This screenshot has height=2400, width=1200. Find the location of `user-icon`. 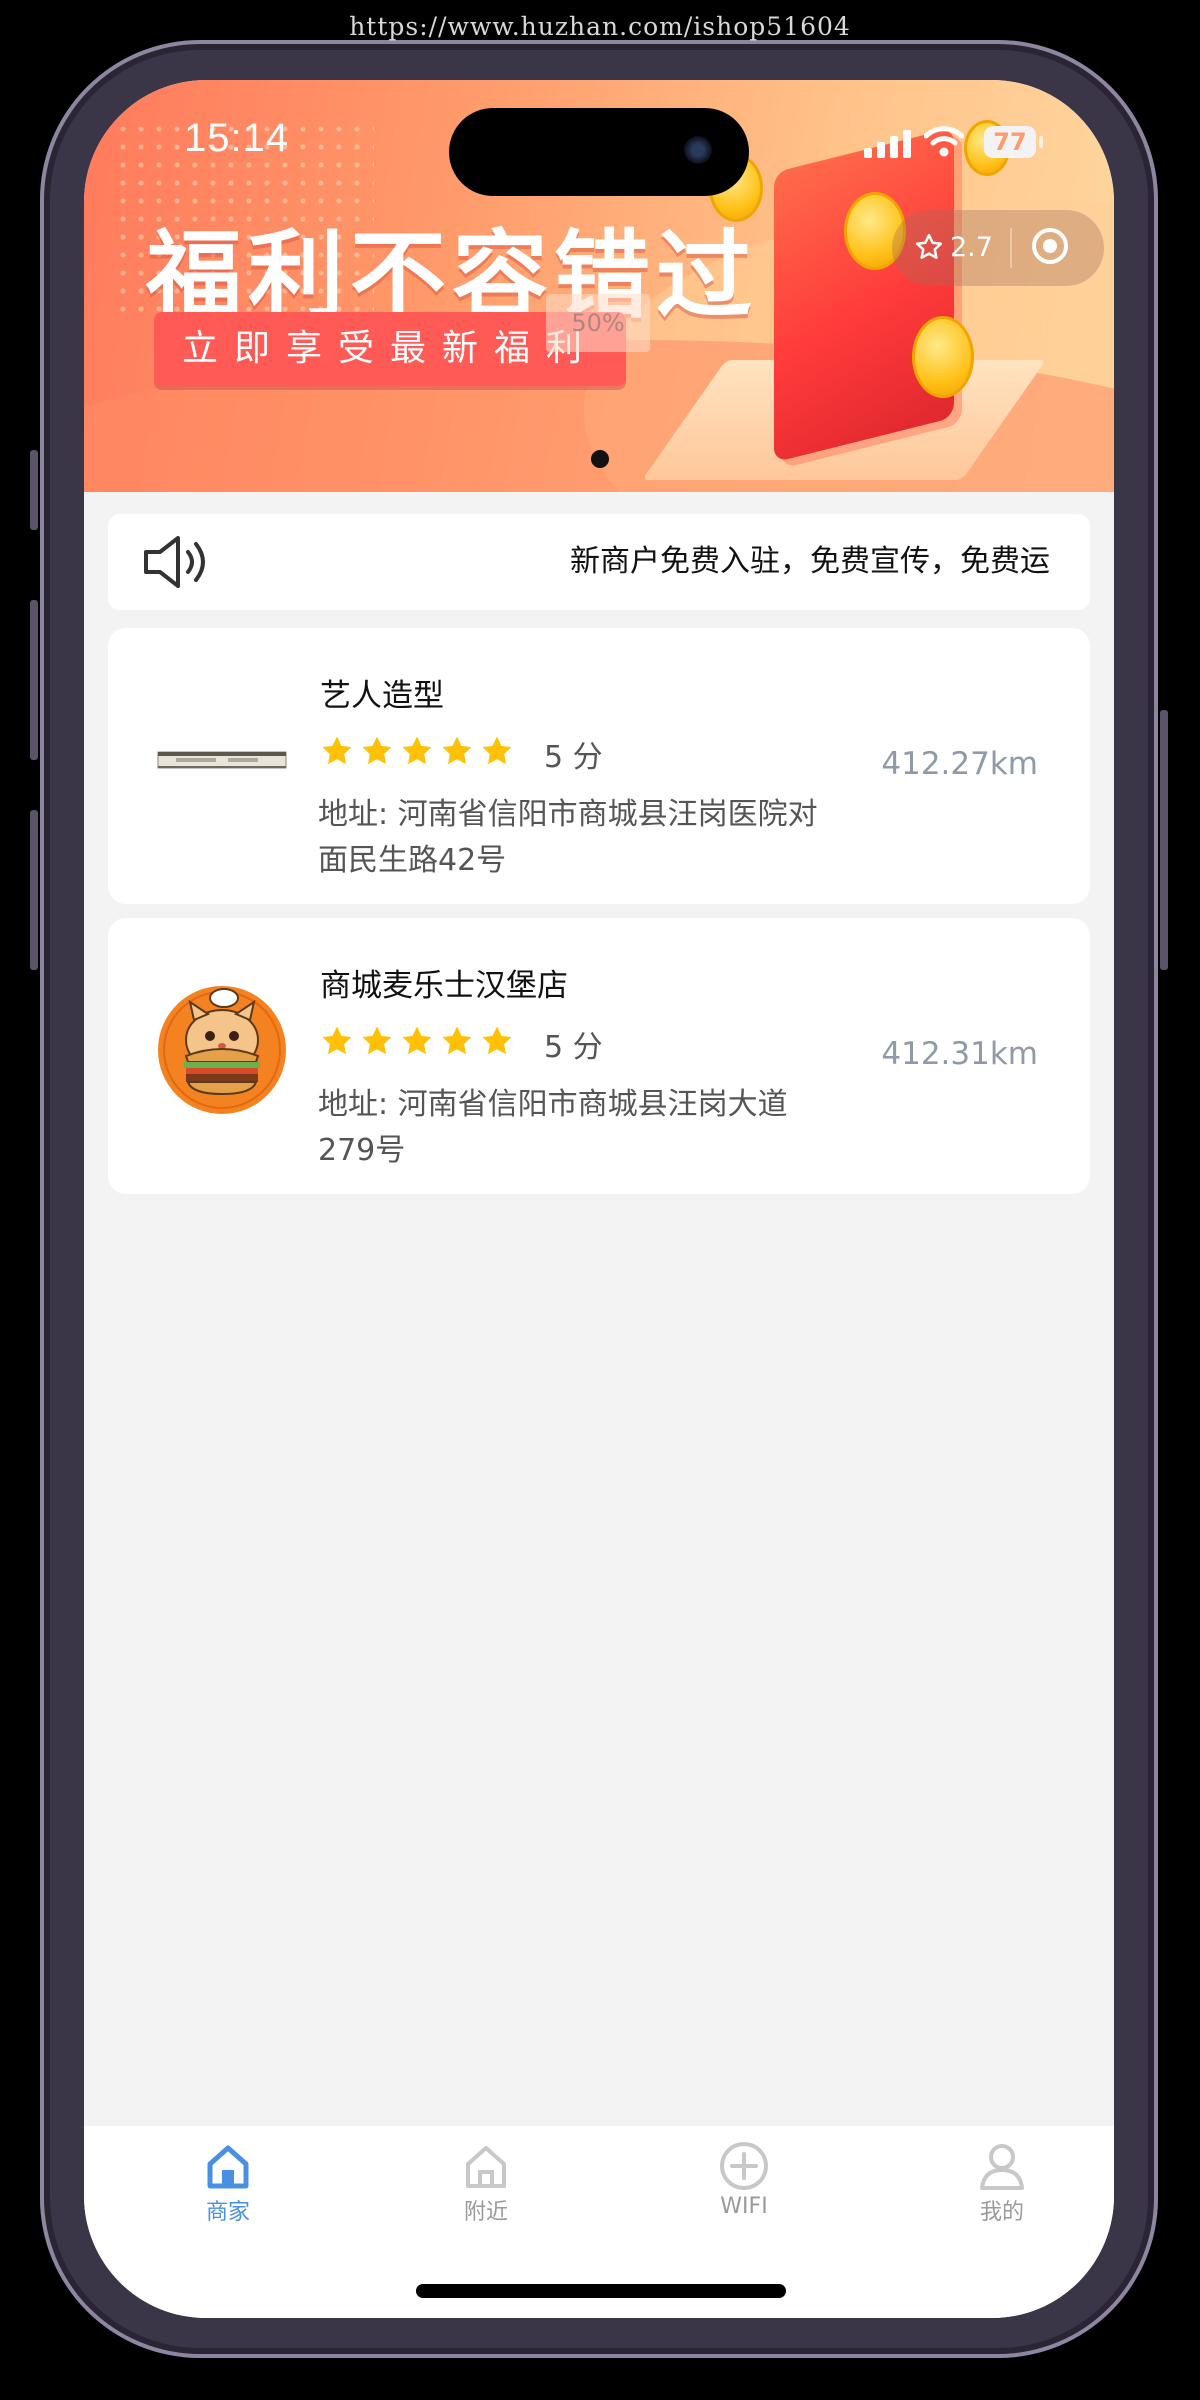

user-icon is located at coordinates (1002, 2167).